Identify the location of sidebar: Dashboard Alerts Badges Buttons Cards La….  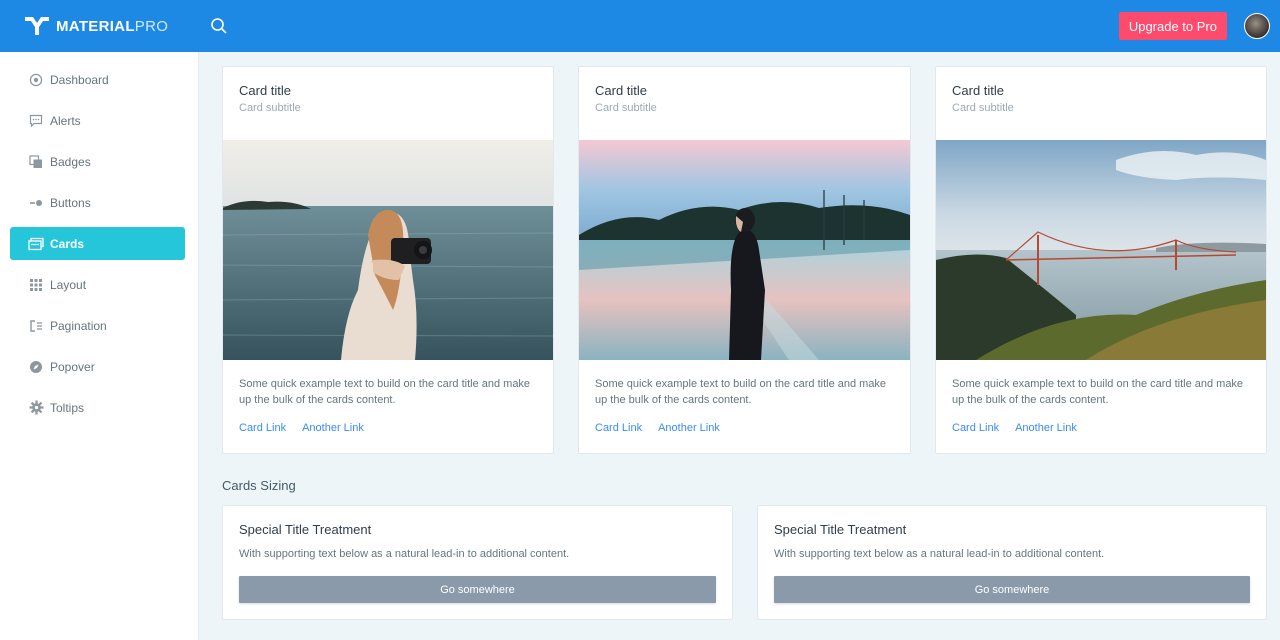
(99, 346).